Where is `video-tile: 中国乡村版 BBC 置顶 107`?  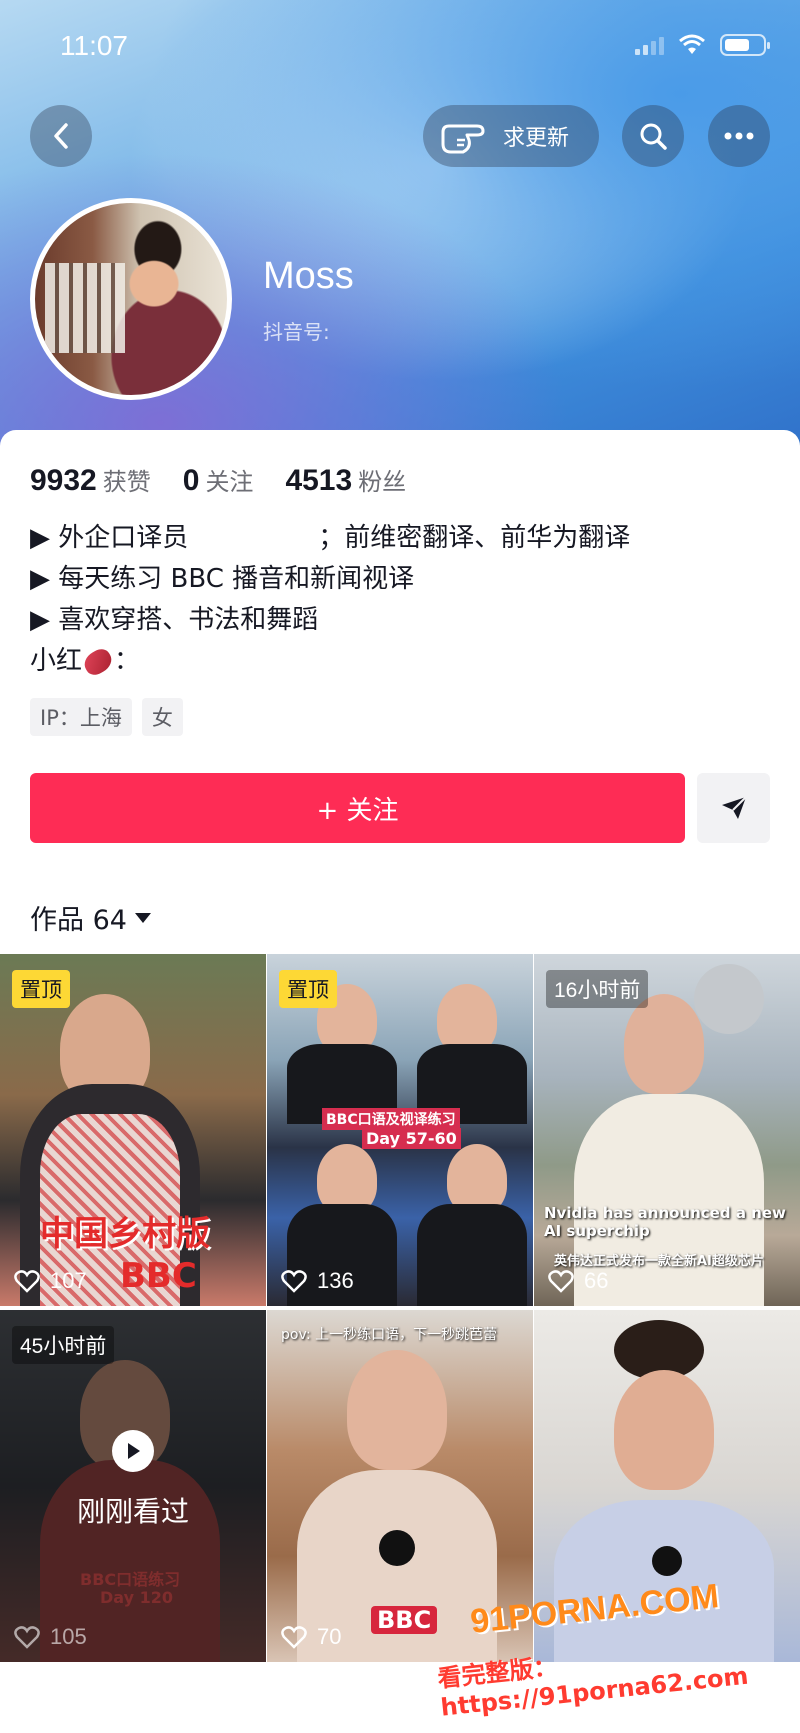 video-tile: 中国乡村版 BBC 置顶 107 is located at coordinates (133, 1130).